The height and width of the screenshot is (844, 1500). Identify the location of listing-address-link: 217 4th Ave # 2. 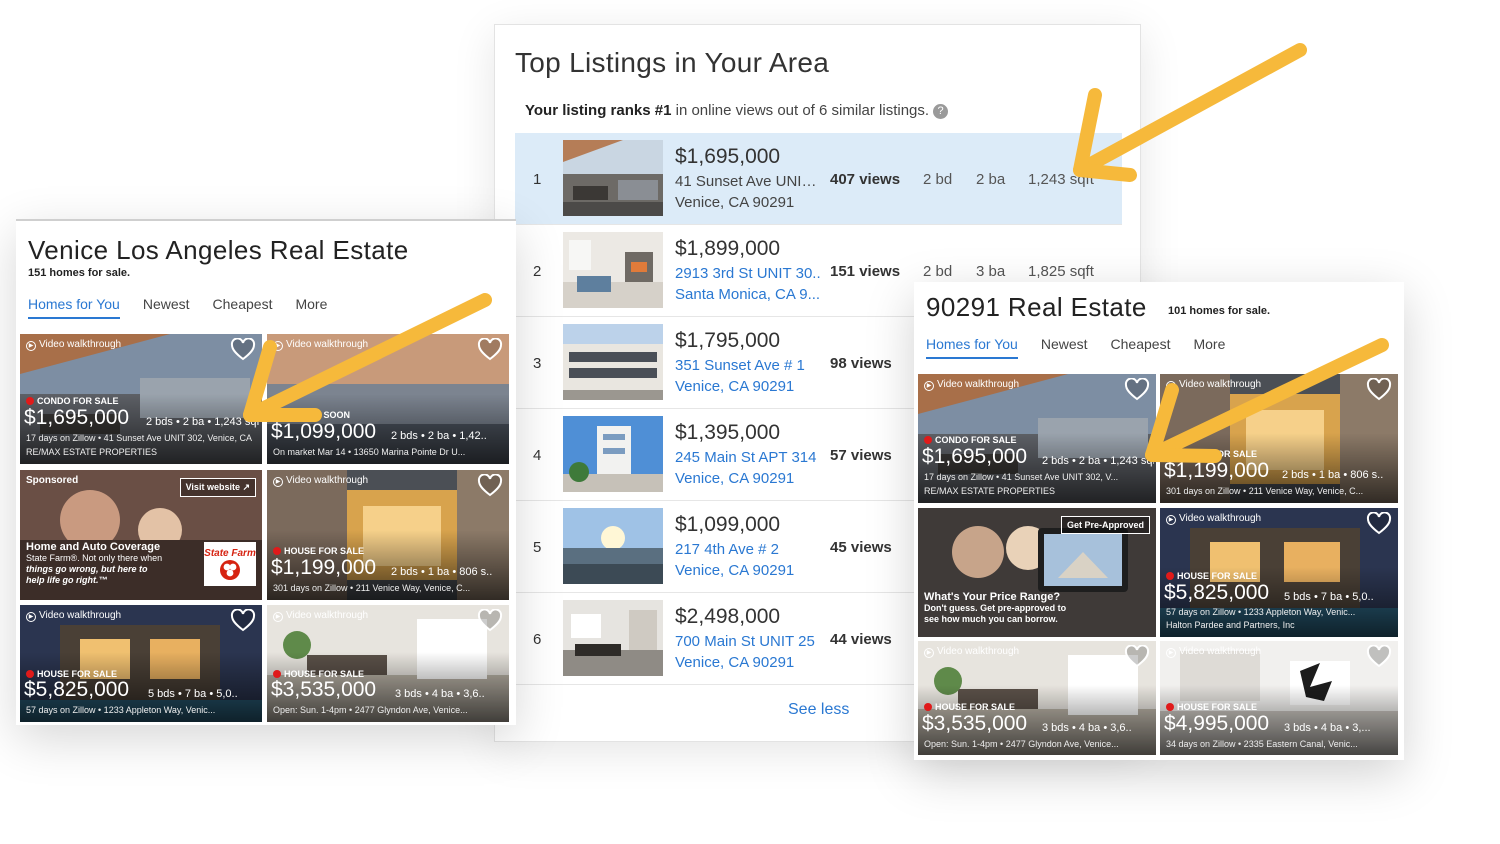
(750, 549).